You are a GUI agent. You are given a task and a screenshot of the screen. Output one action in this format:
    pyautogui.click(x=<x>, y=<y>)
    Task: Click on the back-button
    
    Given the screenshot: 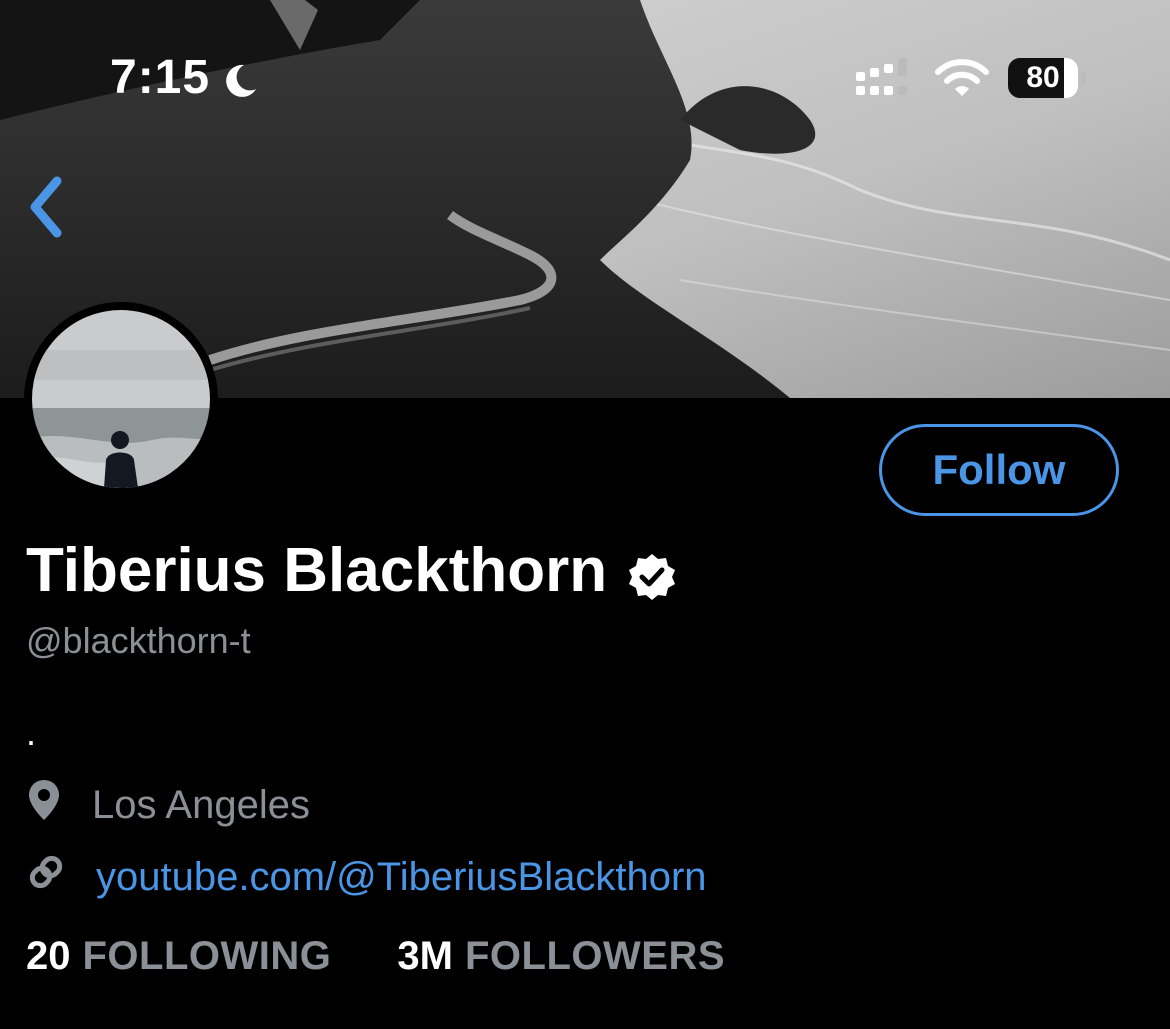 What is the action you would take?
    pyautogui.click(x=47, y=207)
    